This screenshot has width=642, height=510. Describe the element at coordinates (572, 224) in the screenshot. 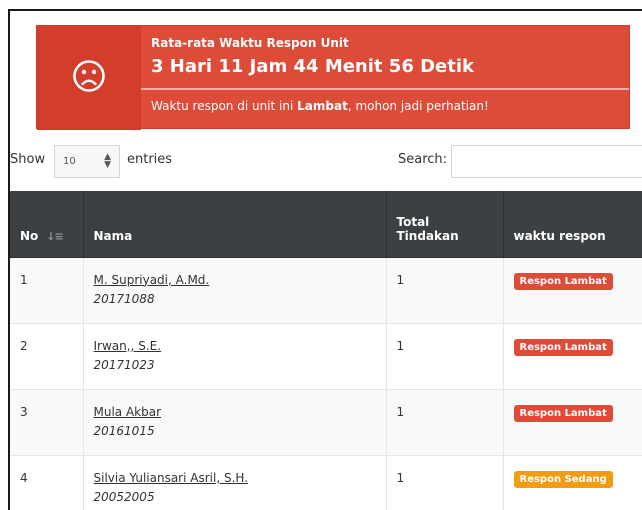

I see `column-header-waktu-respon: waktu respon` at that location.